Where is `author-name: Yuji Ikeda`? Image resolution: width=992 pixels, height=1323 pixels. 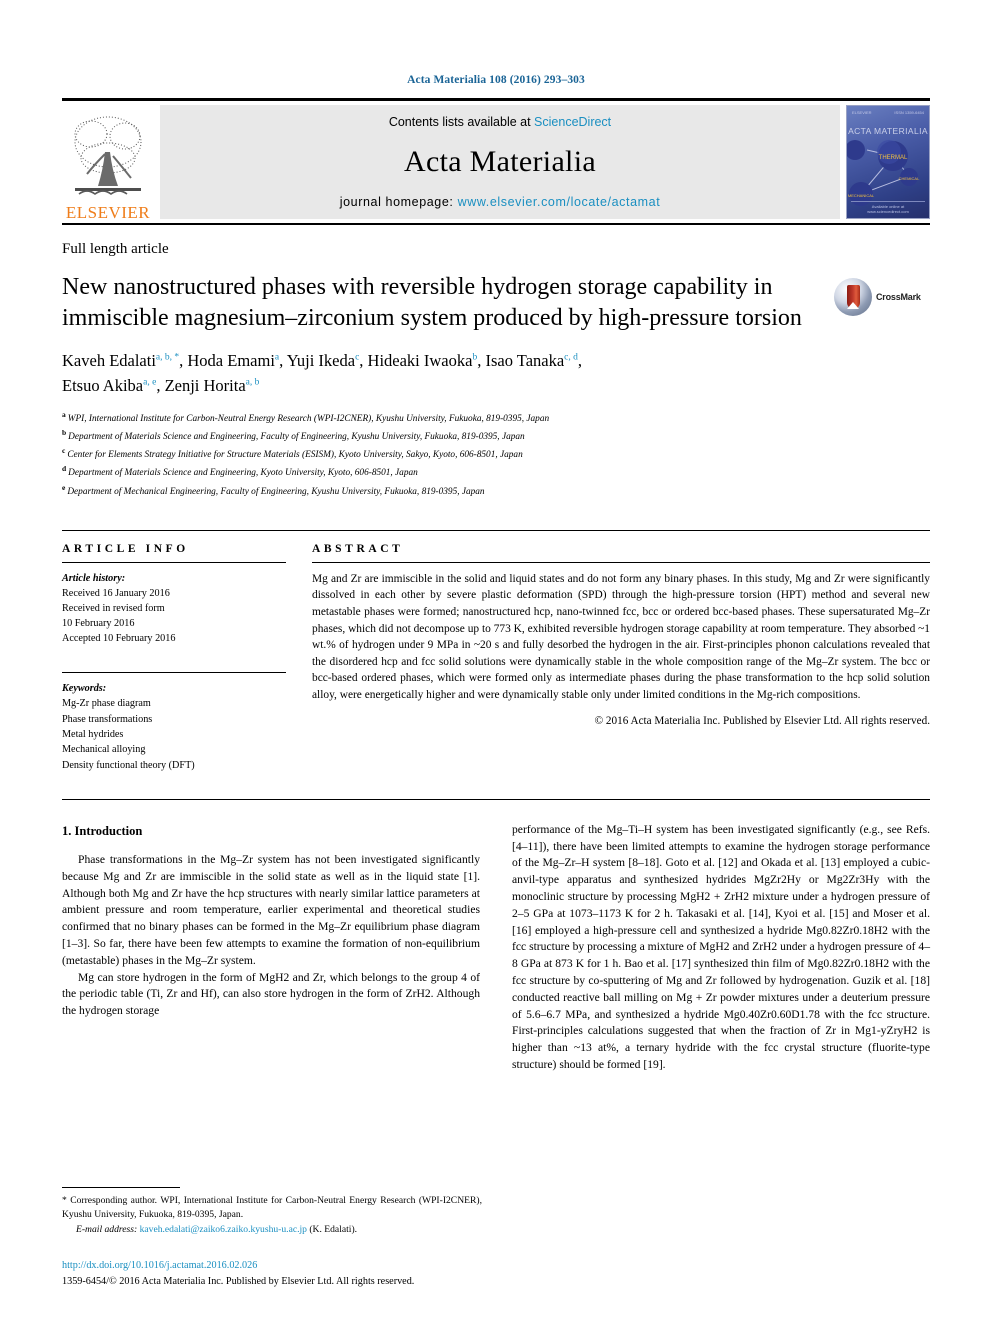
author-name: Yuji Ikeda is located at coordinates (321, 360).